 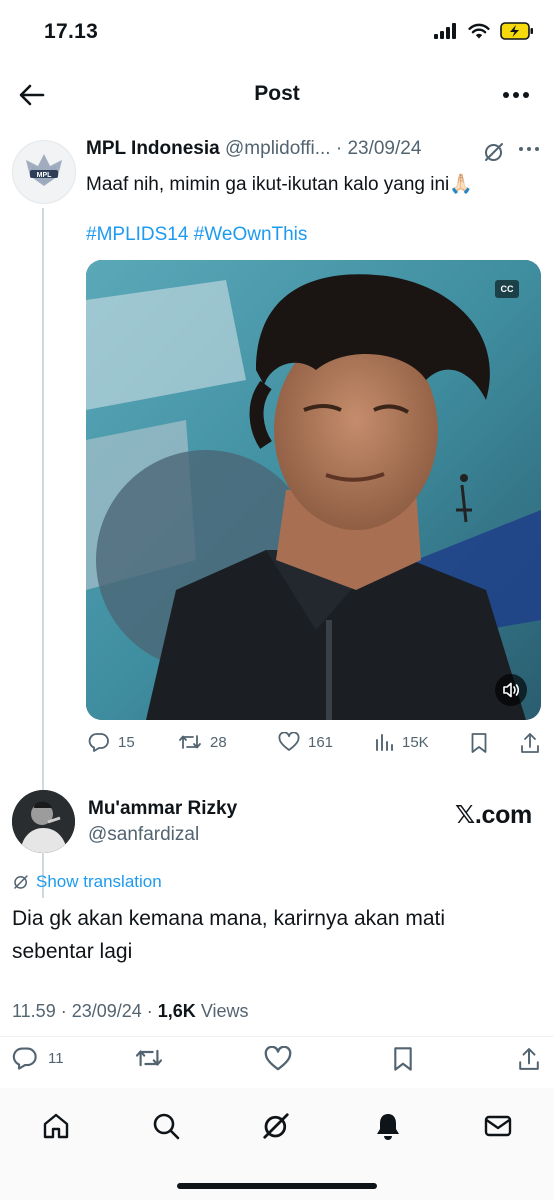 I want to click on status-icons, so click(x=484, y=31).